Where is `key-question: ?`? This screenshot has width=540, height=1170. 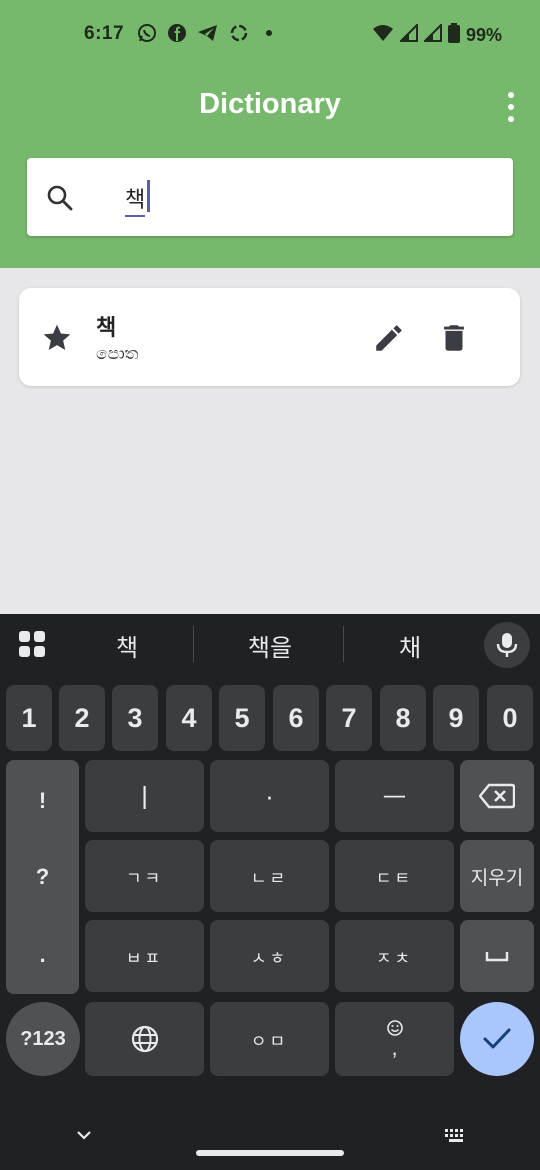 key-question: ? is located at coordinates (42, 877).